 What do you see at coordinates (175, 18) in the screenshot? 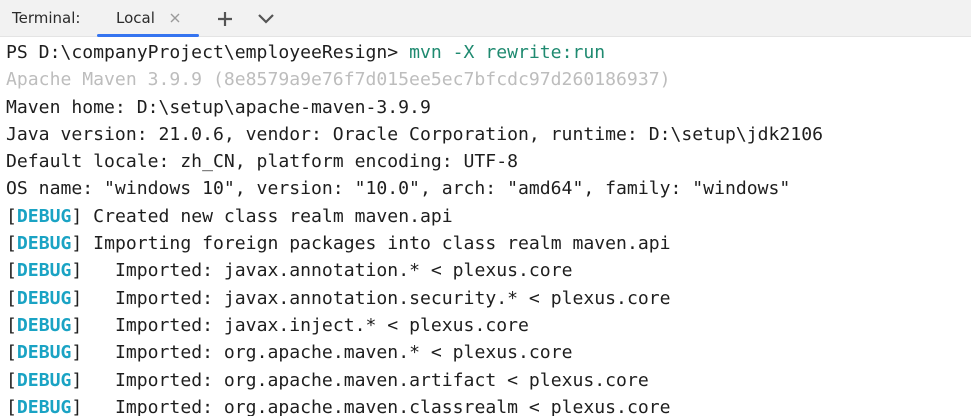
I see `close-icon` at bounding box center [175, 18].